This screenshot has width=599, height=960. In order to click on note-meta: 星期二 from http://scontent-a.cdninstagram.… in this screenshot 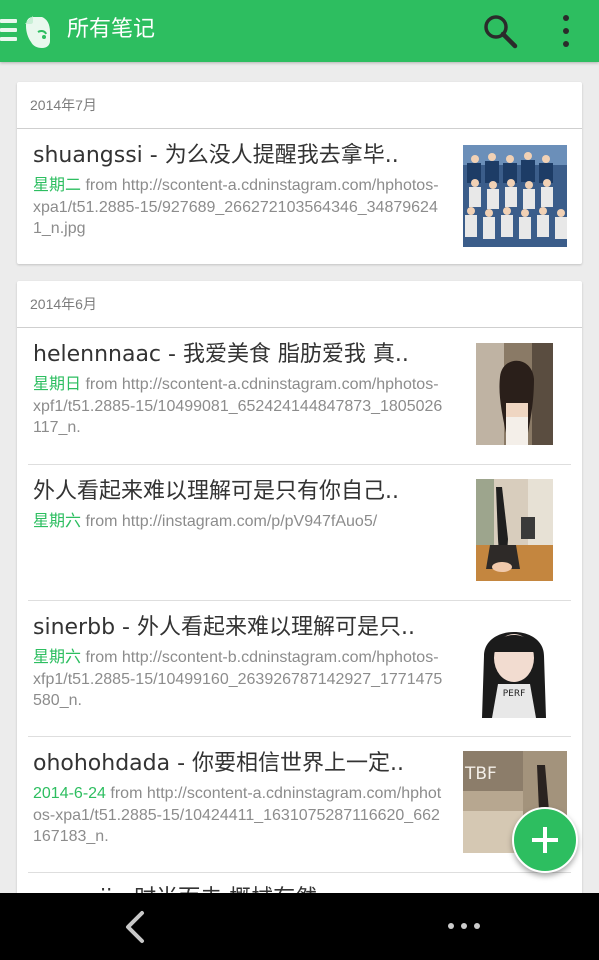, I will do `click(239, 207)`.